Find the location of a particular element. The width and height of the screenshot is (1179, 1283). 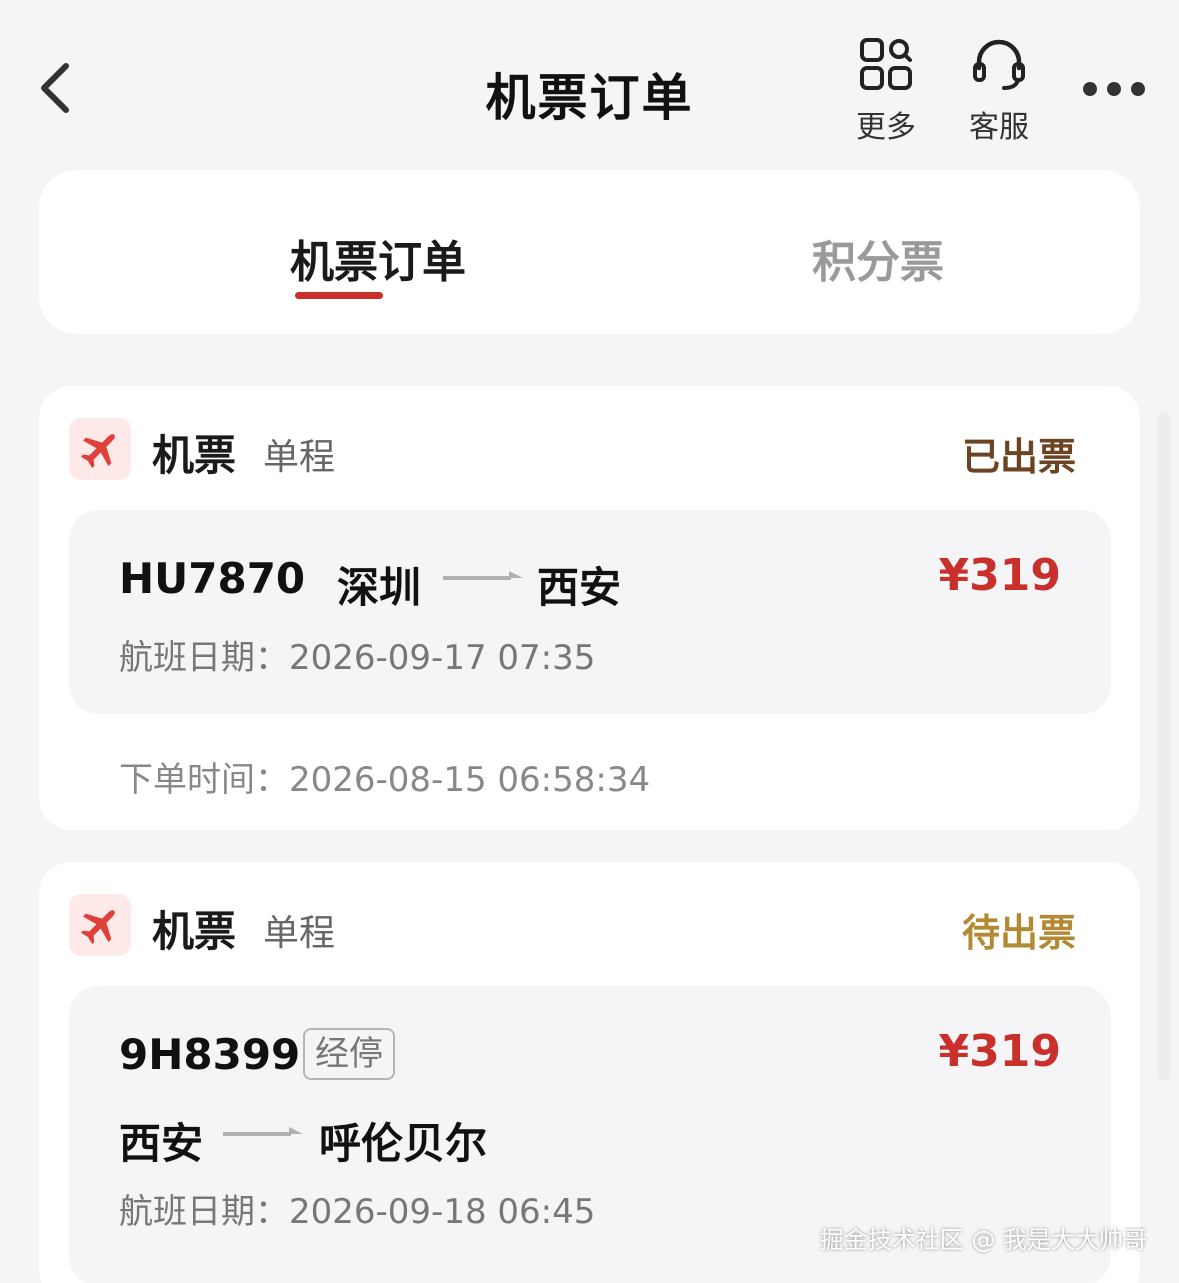

stopover-tag: 经停 is located at coordinates (349, 1054).